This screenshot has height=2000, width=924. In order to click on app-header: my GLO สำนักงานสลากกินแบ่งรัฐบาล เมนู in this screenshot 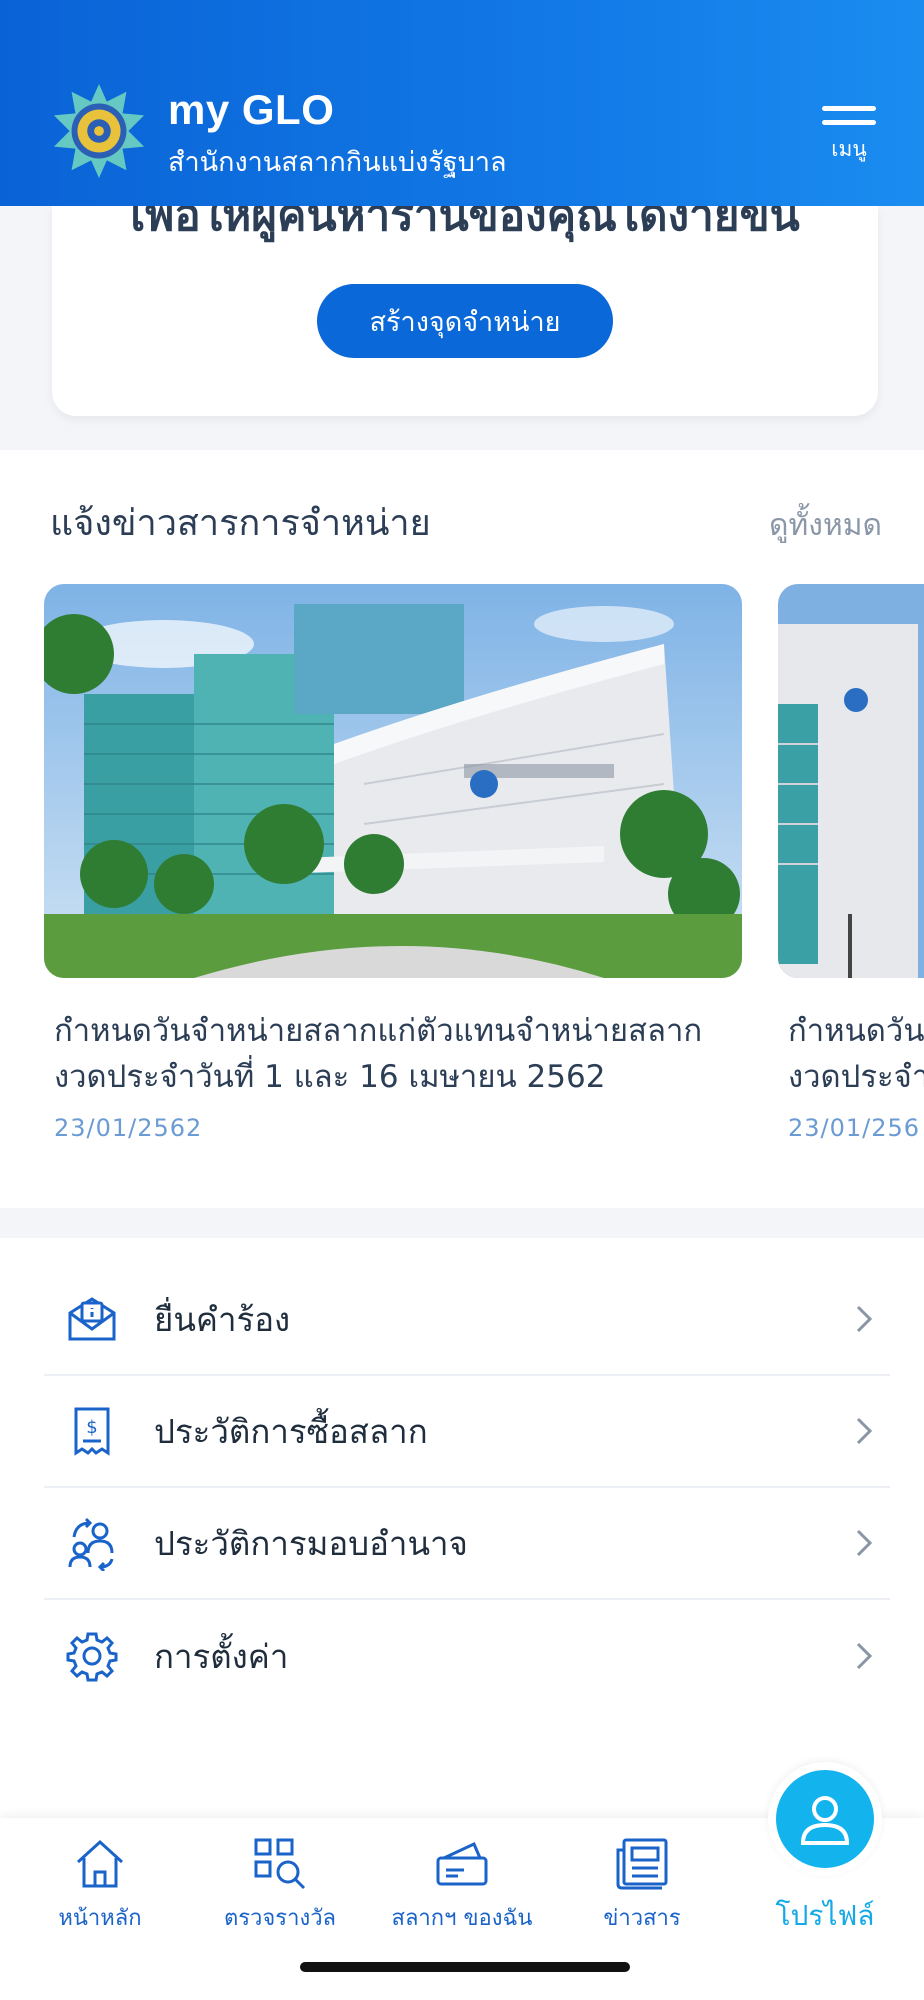, I will do `click(462, 103)`.